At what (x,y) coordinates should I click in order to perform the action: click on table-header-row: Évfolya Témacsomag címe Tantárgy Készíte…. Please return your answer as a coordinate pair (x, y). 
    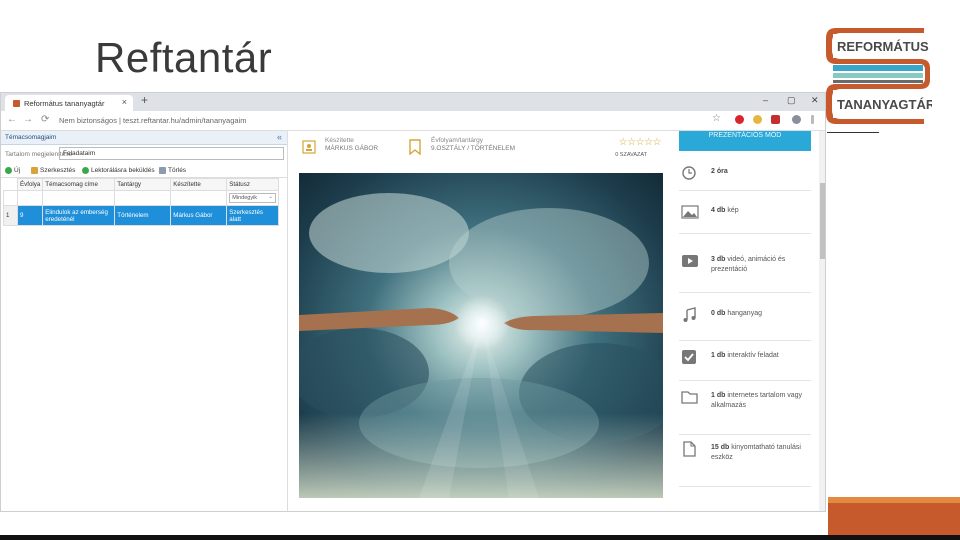
    Looking at the image, I should click on (141, 184).